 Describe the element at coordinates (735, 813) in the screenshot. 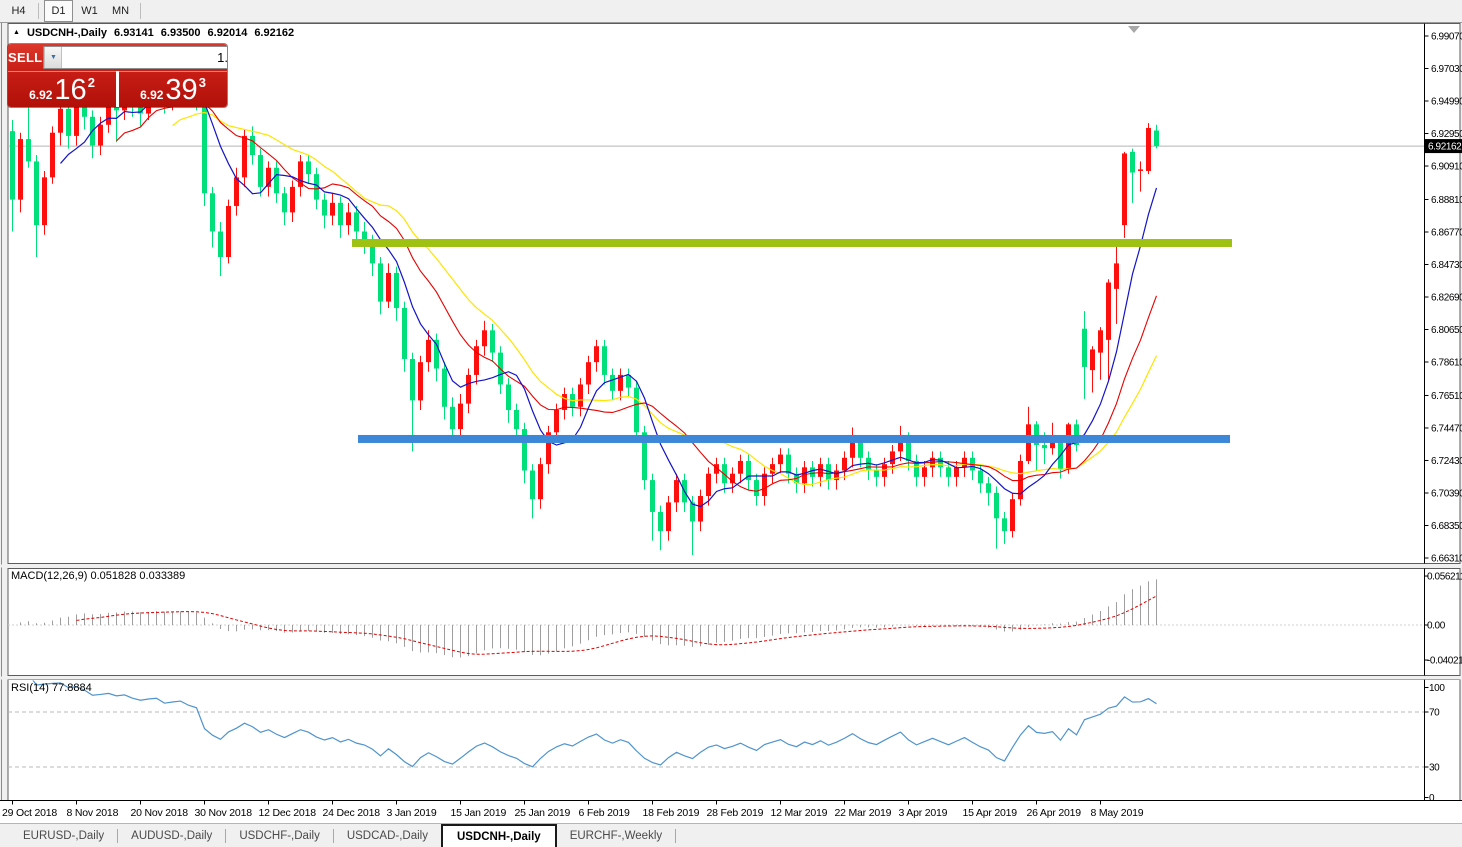

I see `date-axis-label: 28 Feb 2019` at that location.